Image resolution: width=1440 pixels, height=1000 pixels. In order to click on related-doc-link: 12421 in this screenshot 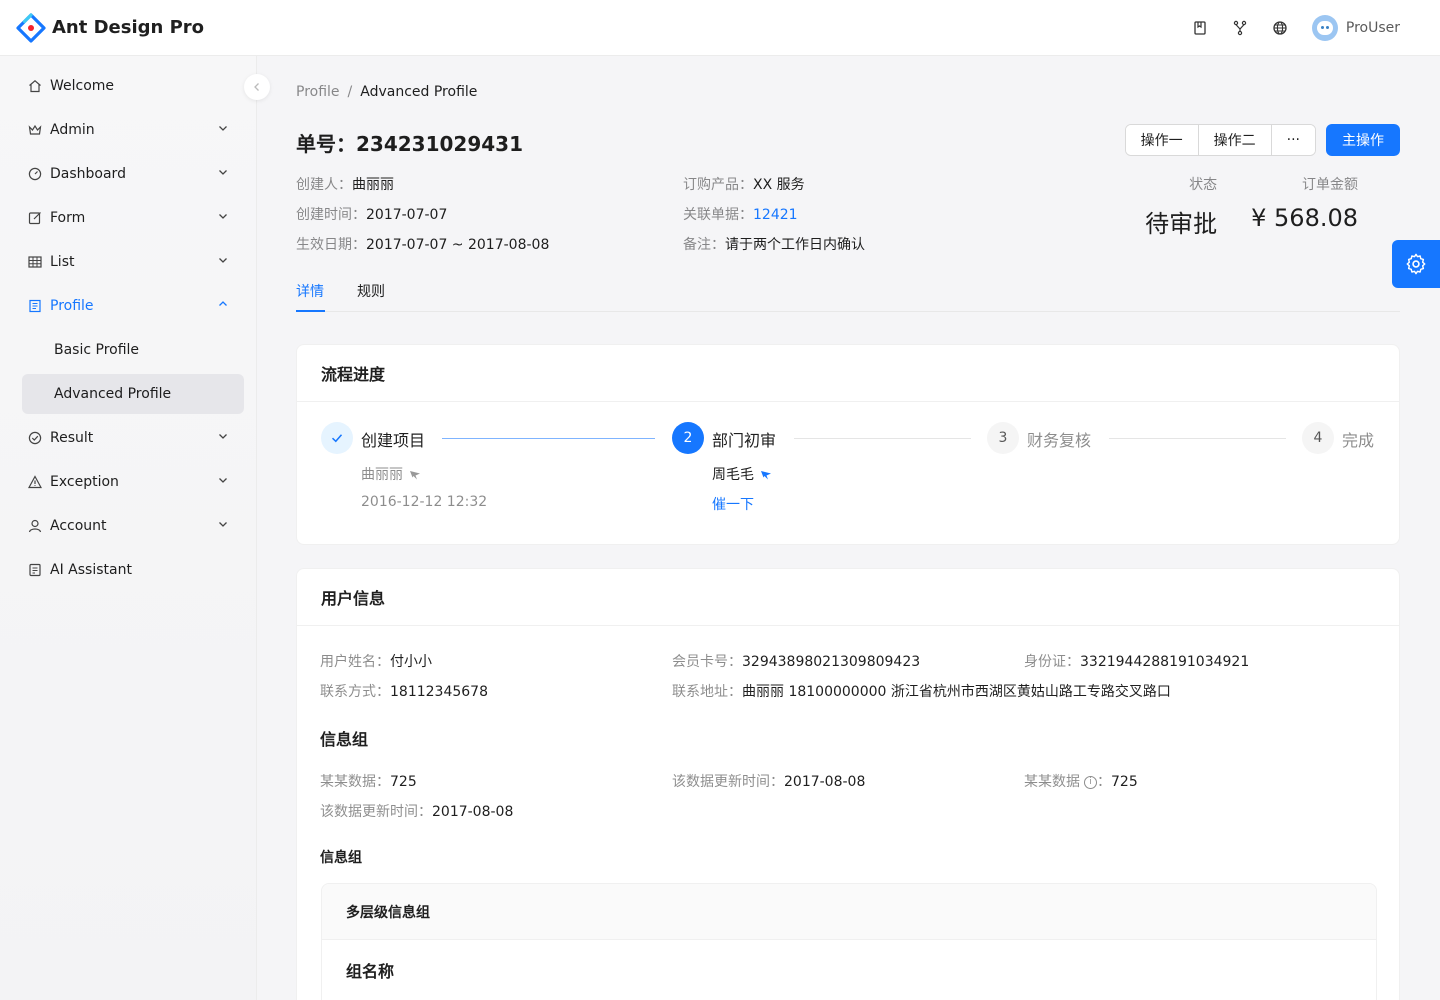, I will do `click(775, 215)`.